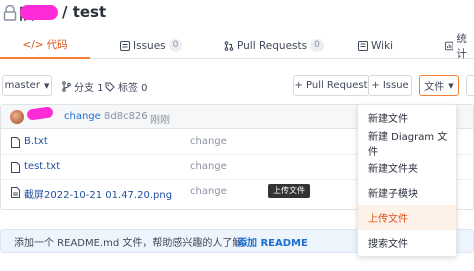 This screenshot has width=474, height=271. Describe the element at coordinates (470, 85) in the screenshot. I see `more-button` at that location.